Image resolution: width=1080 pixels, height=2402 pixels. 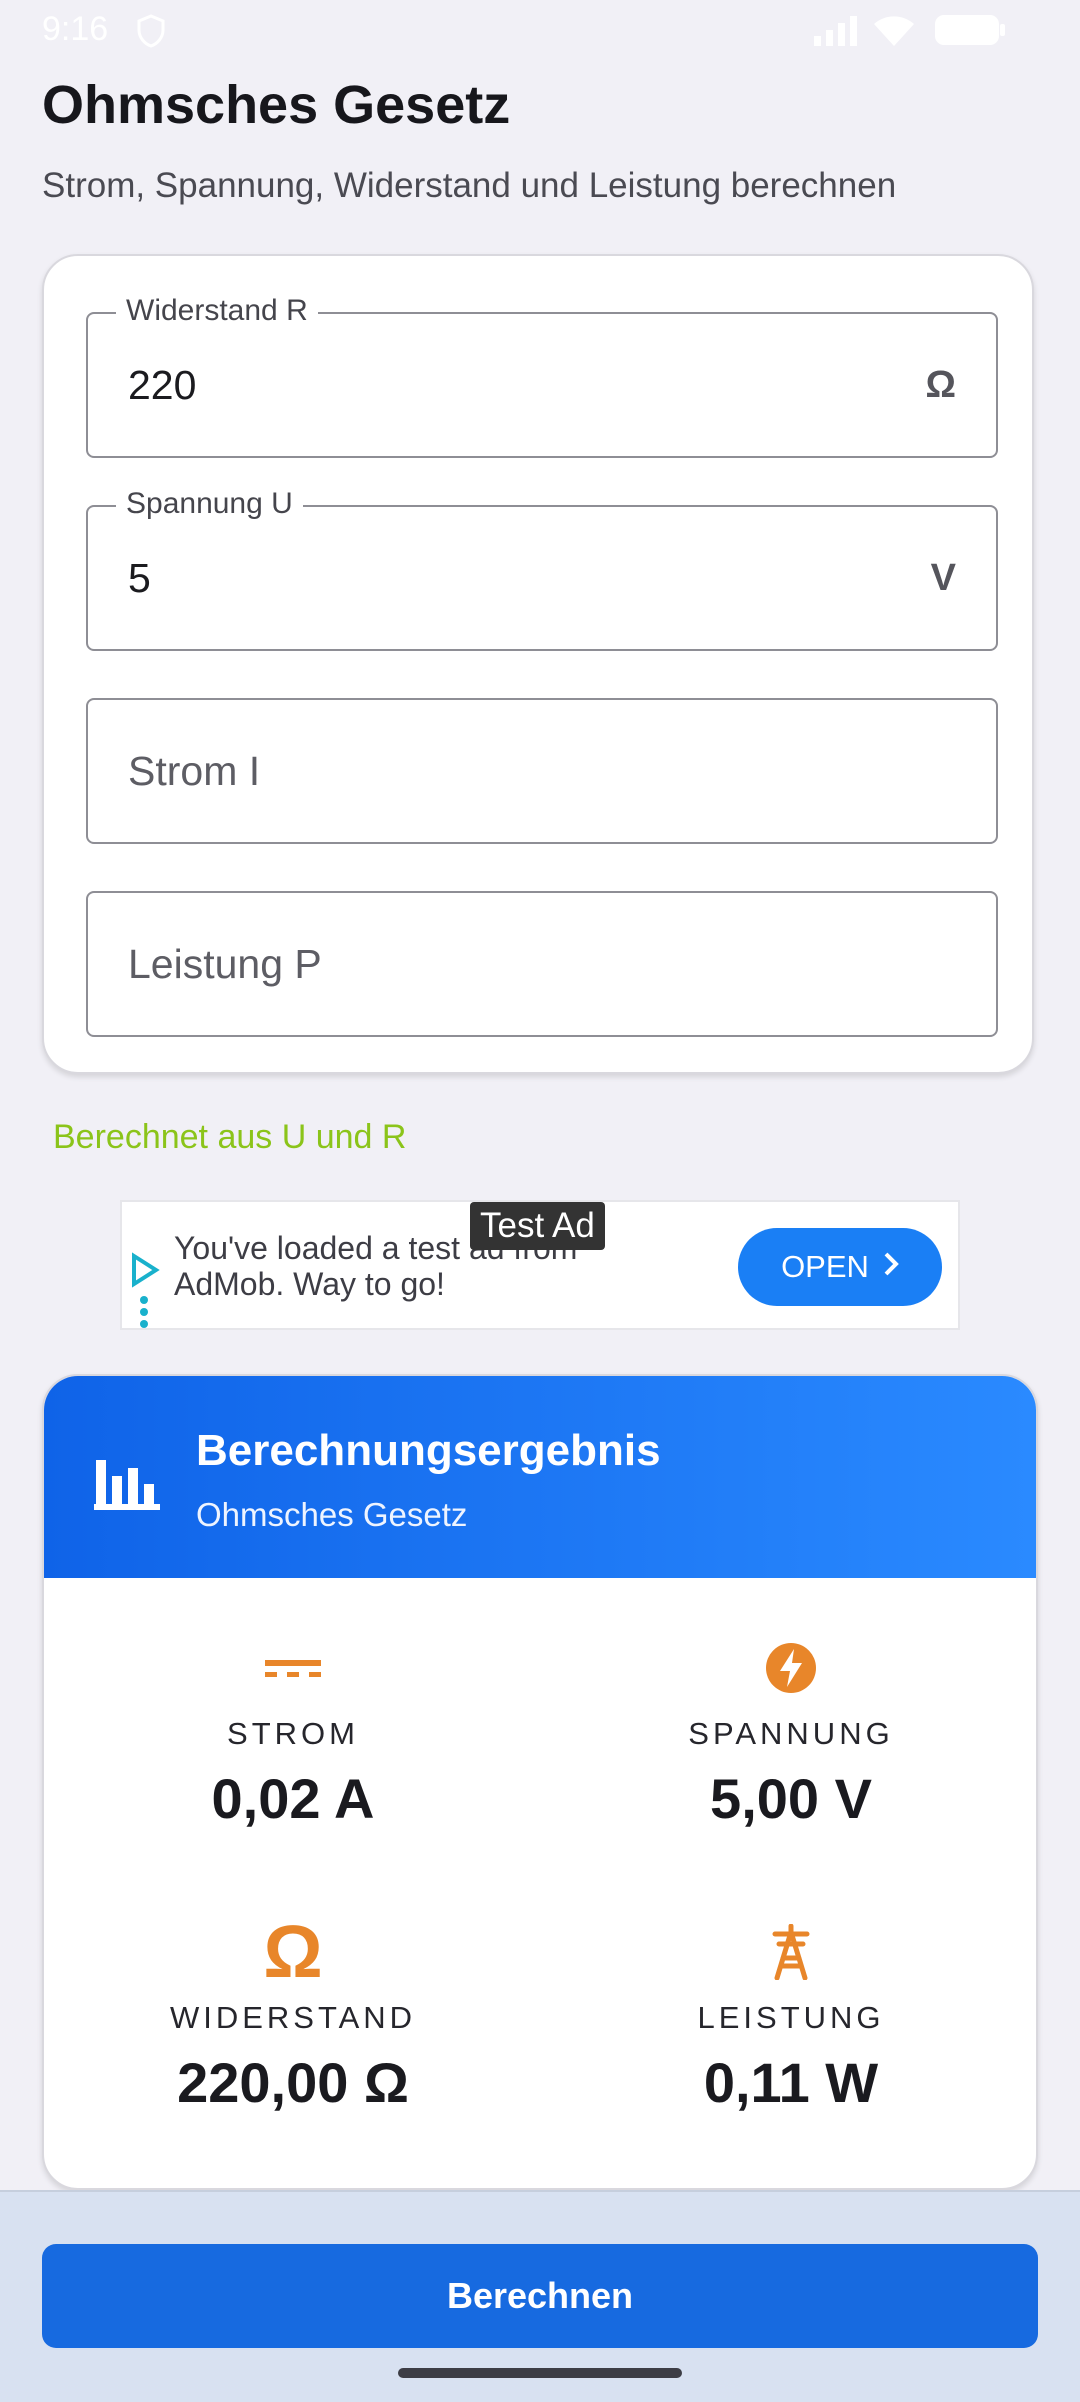 I want to click on metric-resistance: Ω WIDERSTAND 220,00 Ω, so click(x=293, y=2012).